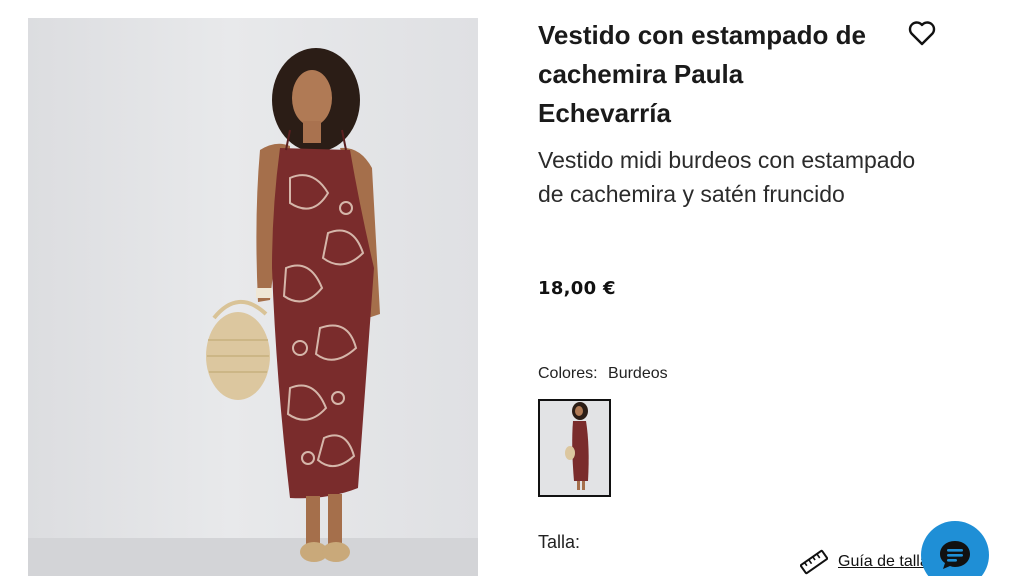 The height and width of the screenshot is (576, 1024). I want to click on color-swatch-thumbnail, so click(574, 448).